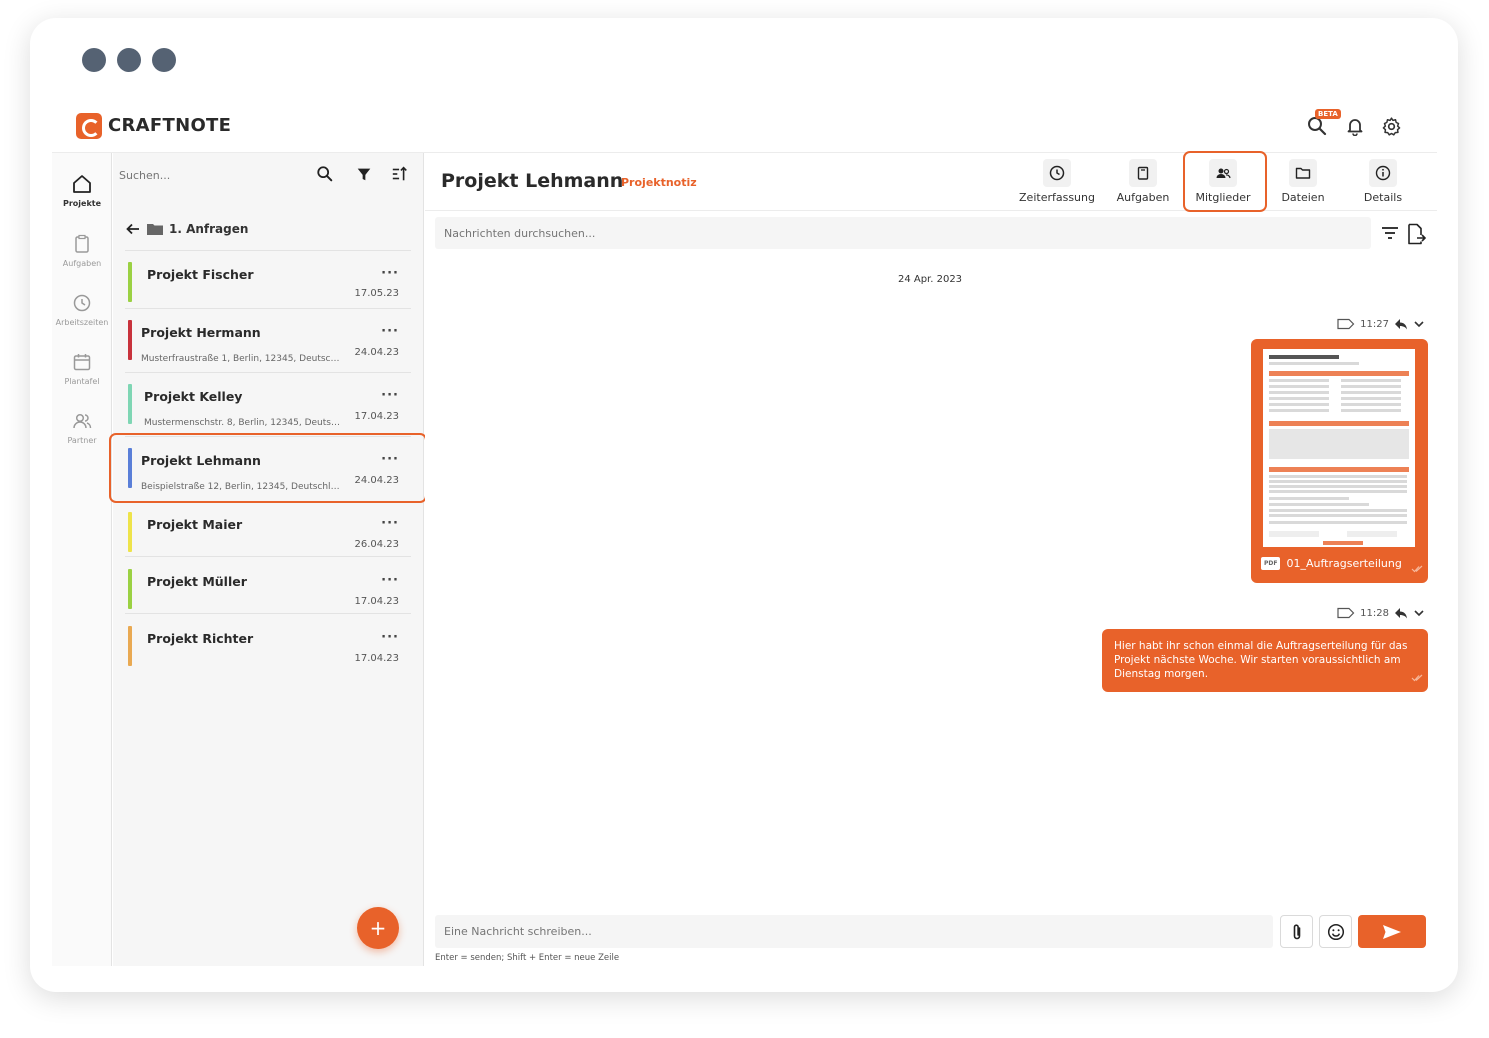 This screenshot has width=1489, height=1038. What do you see at coordinates (82, 362) in the screenshot?
I see `calendar-icon` at bounding box center [82, 362].